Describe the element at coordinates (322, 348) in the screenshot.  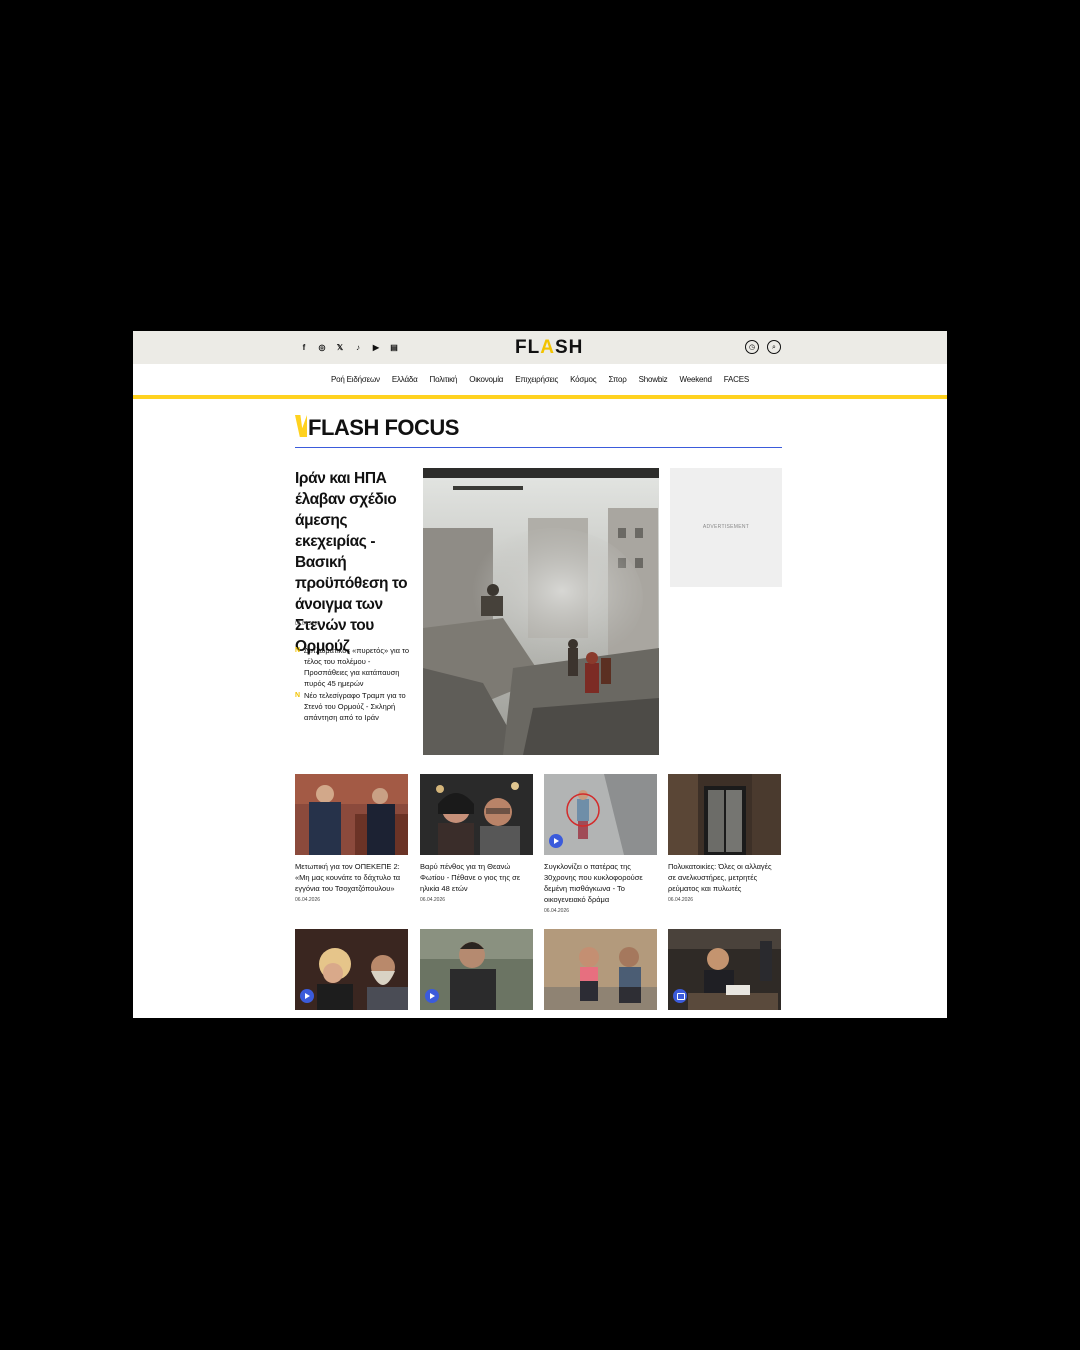
I see `instagram-icon: ◎` at that location.